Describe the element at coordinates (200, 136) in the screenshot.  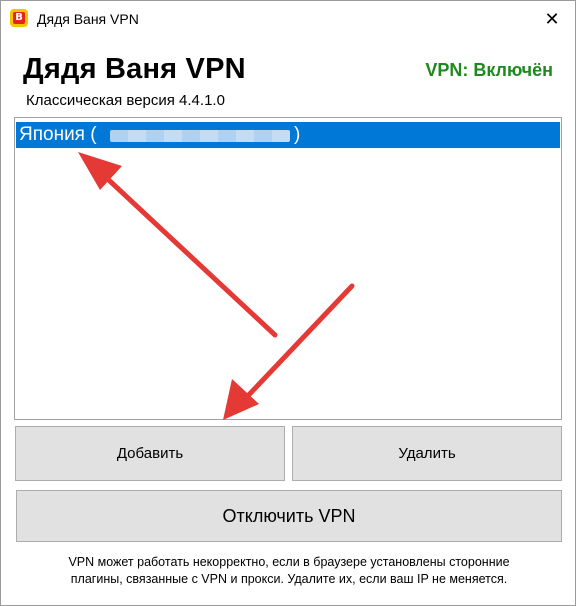
I see `redacted-ip` at that location.